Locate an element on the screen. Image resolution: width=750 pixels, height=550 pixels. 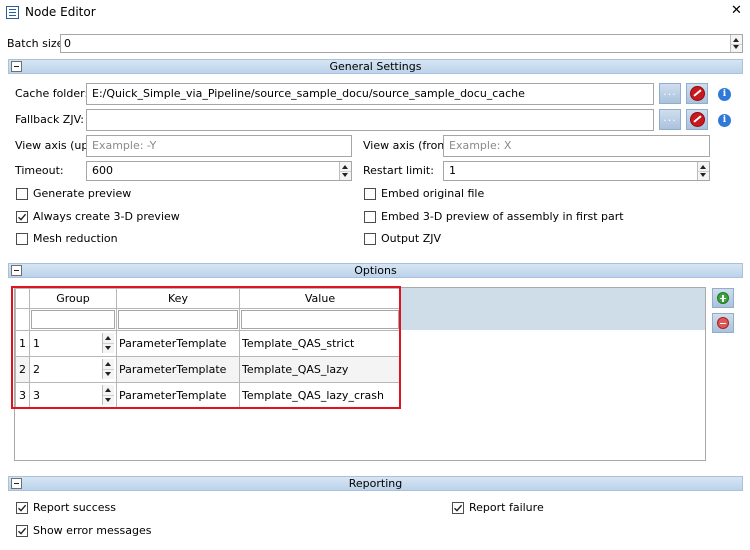
embed-original-label: Embed original file is located at coordinates (433, 193).